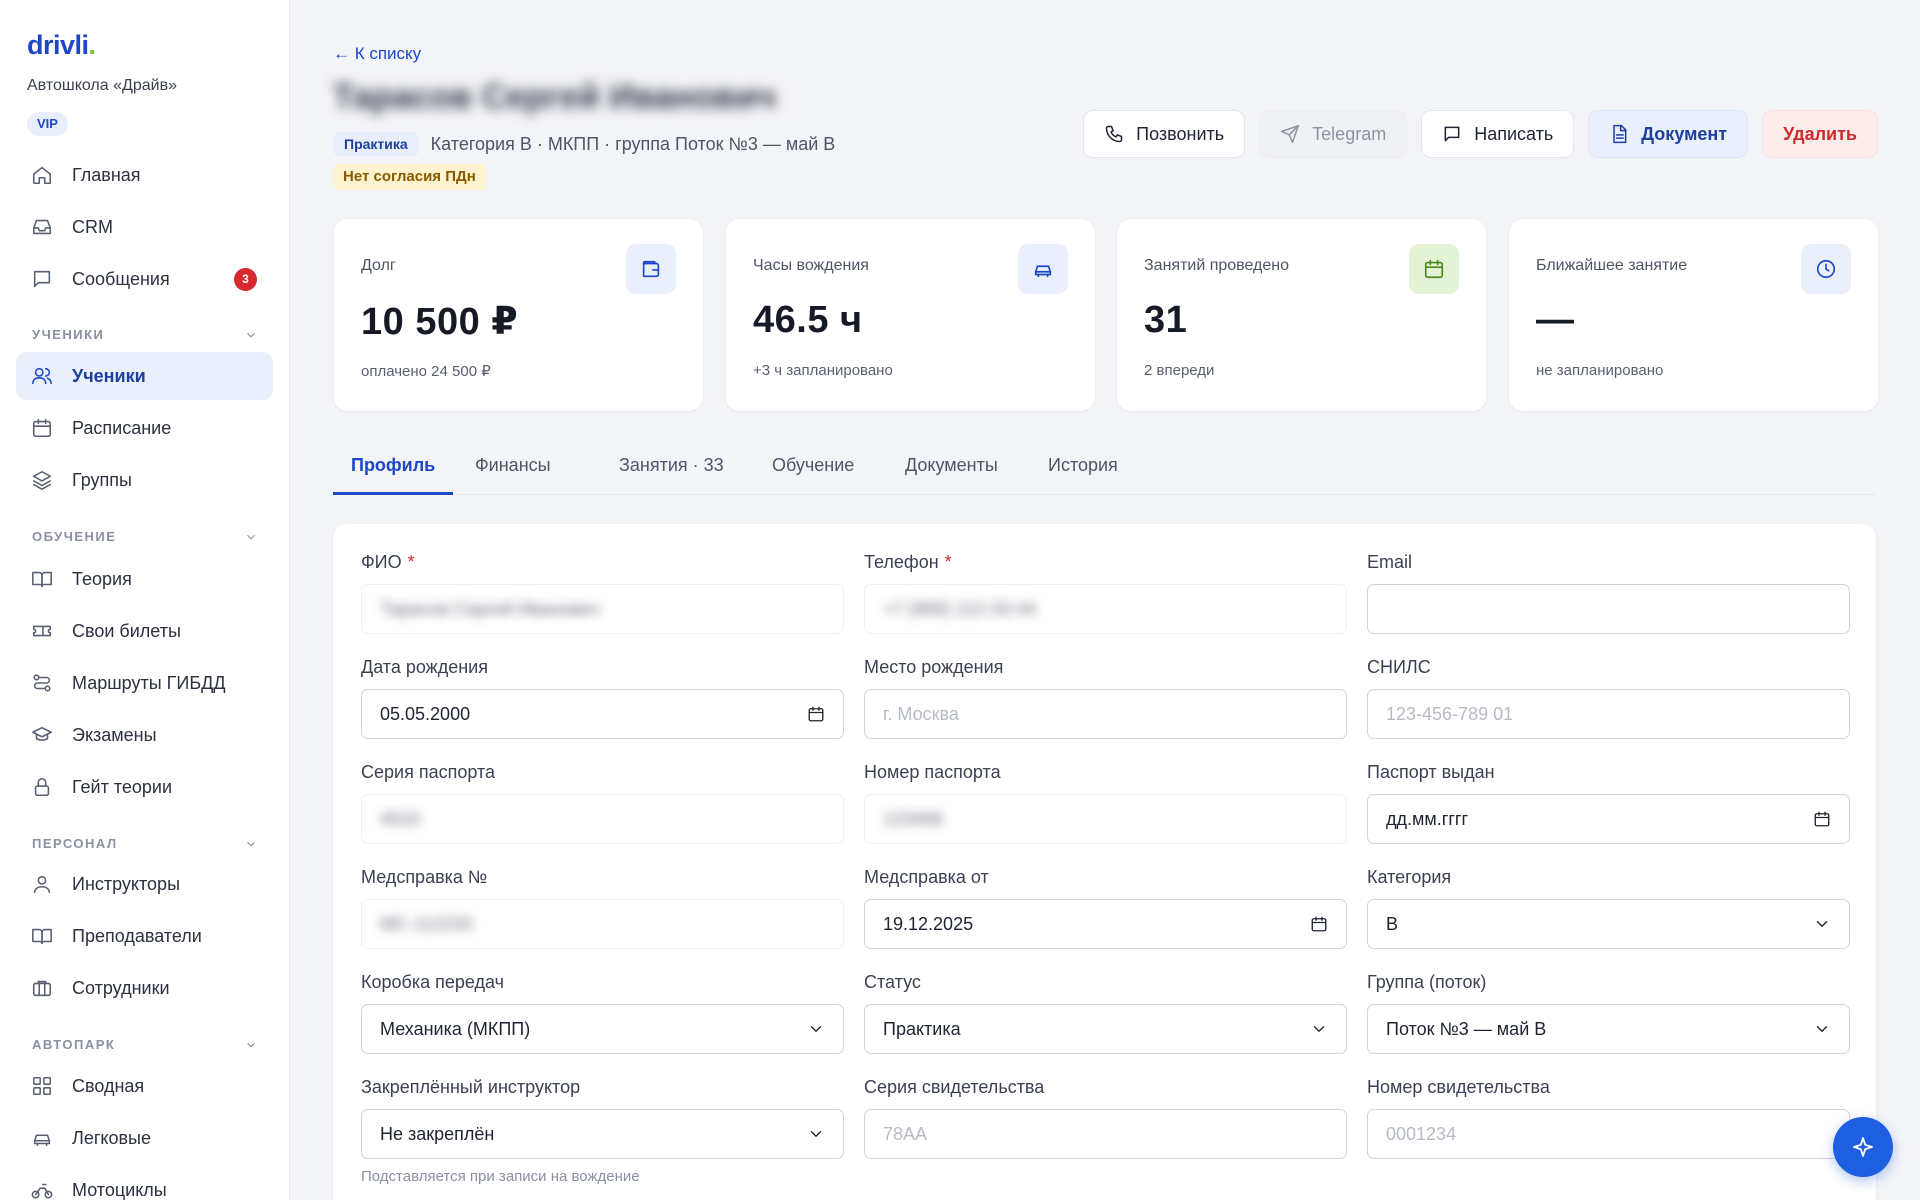 The height and width of the screenshot is (1200, 1920). What do you see at coordinates (602, 1134) in the screenshot?
I see `instructor-select: Не закреплён` at bounding box center [602, 1134].